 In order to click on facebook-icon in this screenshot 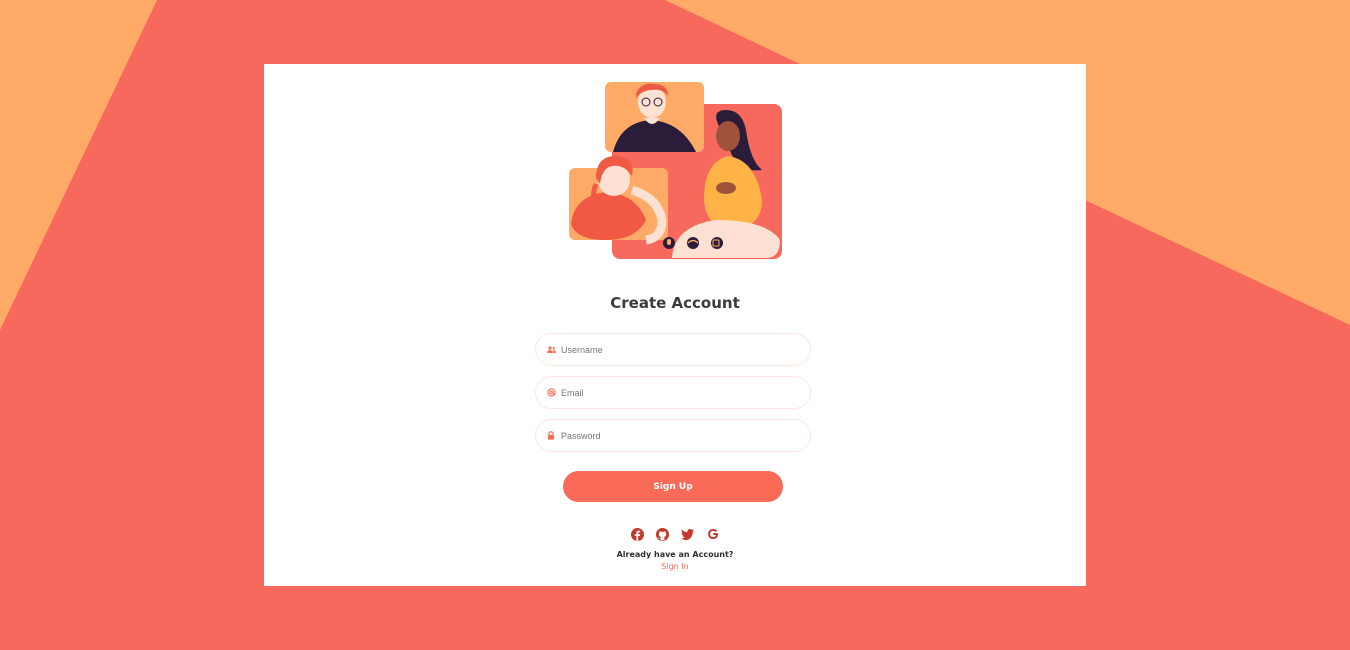, I will do `click(637, 534)`.